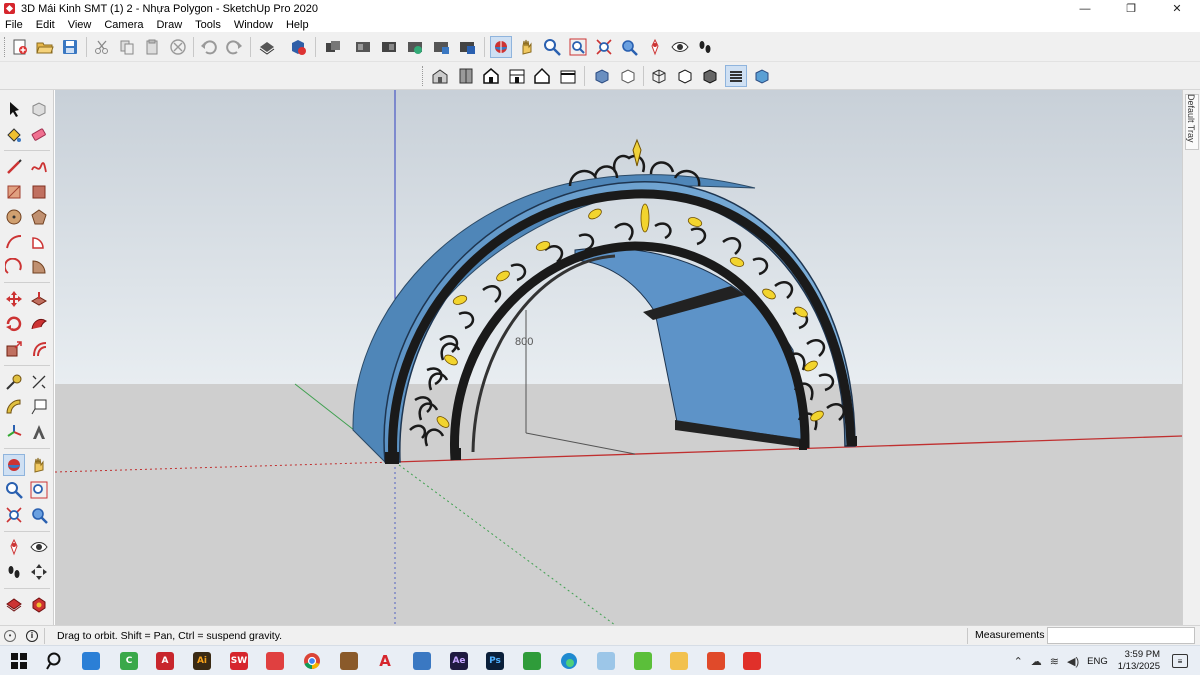  What do you see at coordinates (39, 515) in the screenshot?
I see `previous-icon` at bounding box center [39, 515].